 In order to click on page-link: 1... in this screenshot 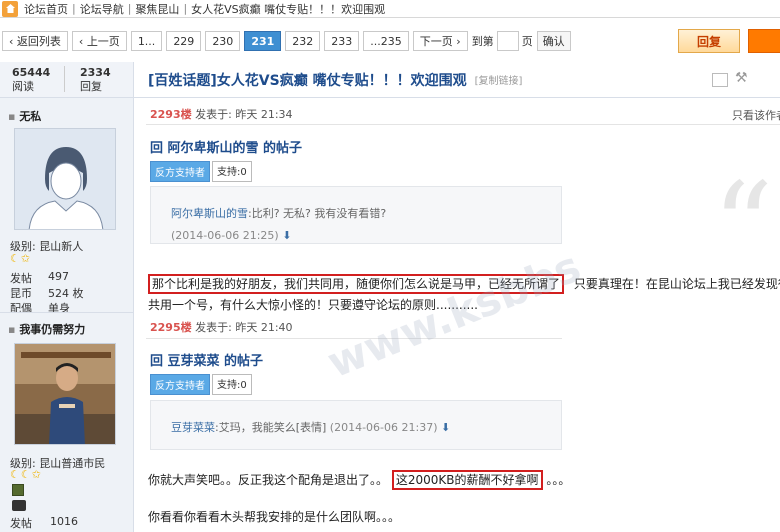, I will do `click(146, 41)`.